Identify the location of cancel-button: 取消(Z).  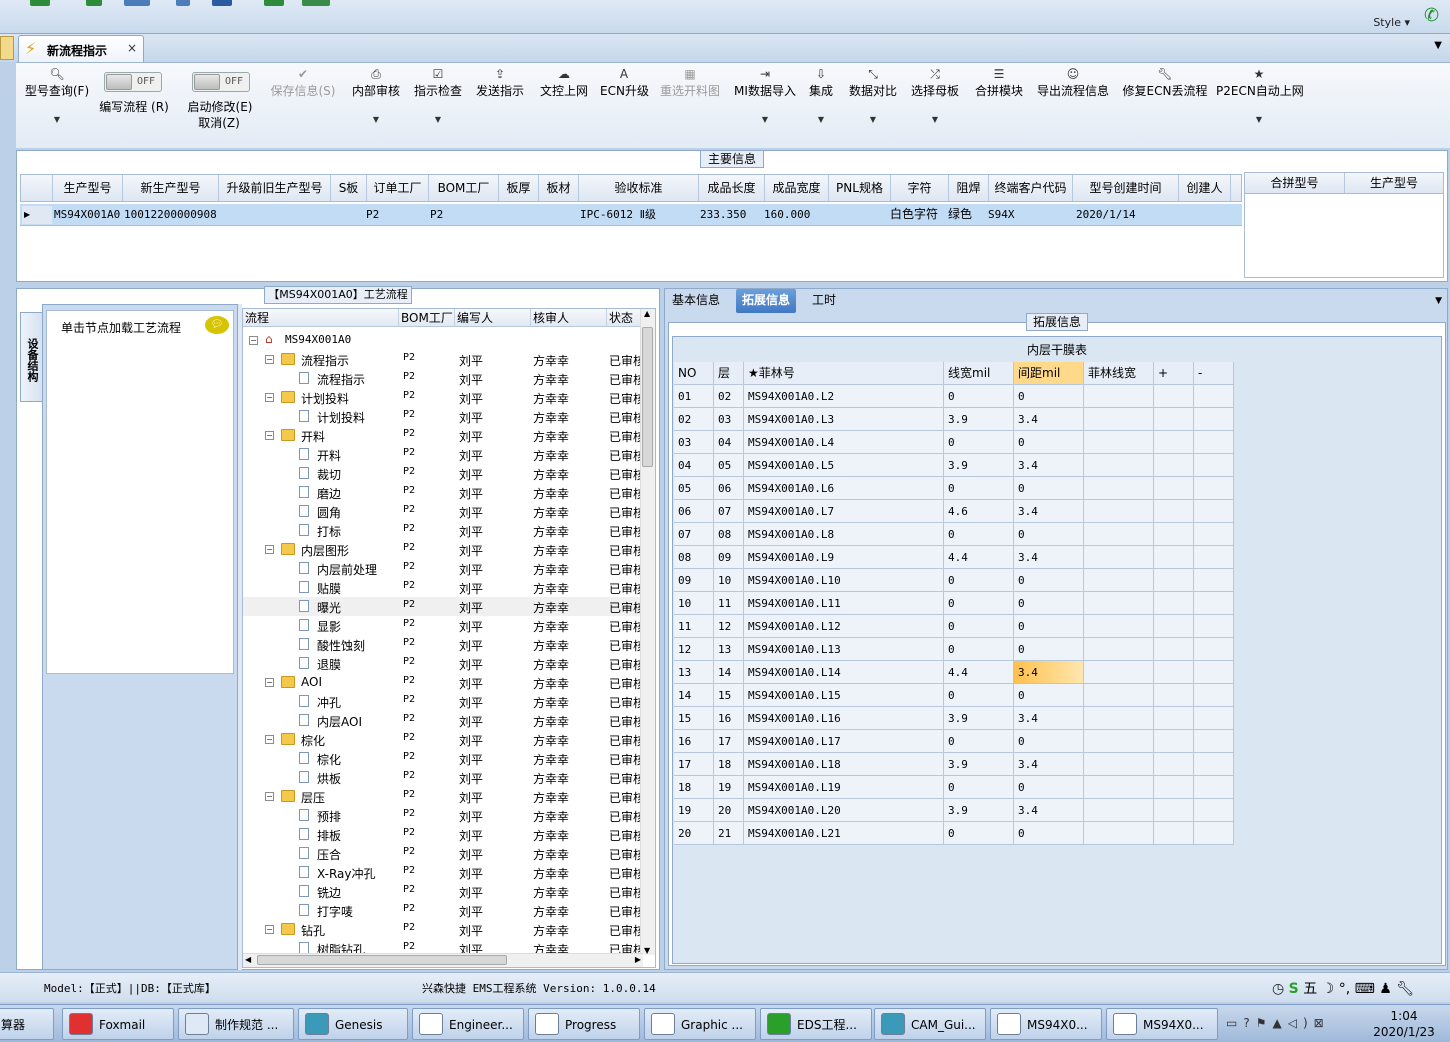
(219, 122).